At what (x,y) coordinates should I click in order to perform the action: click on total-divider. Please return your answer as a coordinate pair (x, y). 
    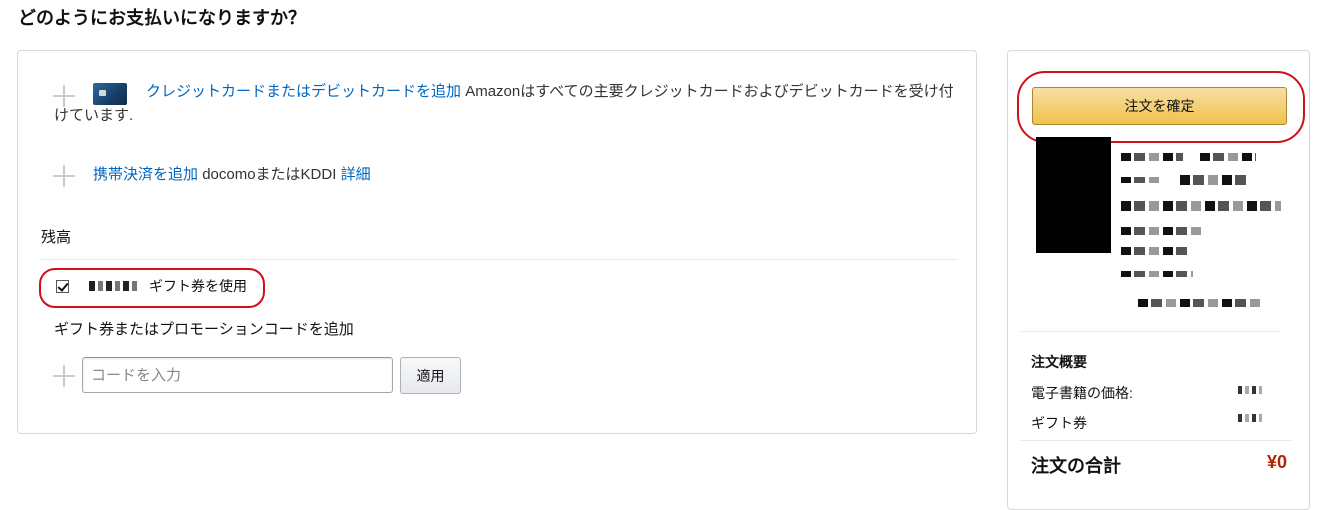
    Looking at the image, I should click on (1156, 440).